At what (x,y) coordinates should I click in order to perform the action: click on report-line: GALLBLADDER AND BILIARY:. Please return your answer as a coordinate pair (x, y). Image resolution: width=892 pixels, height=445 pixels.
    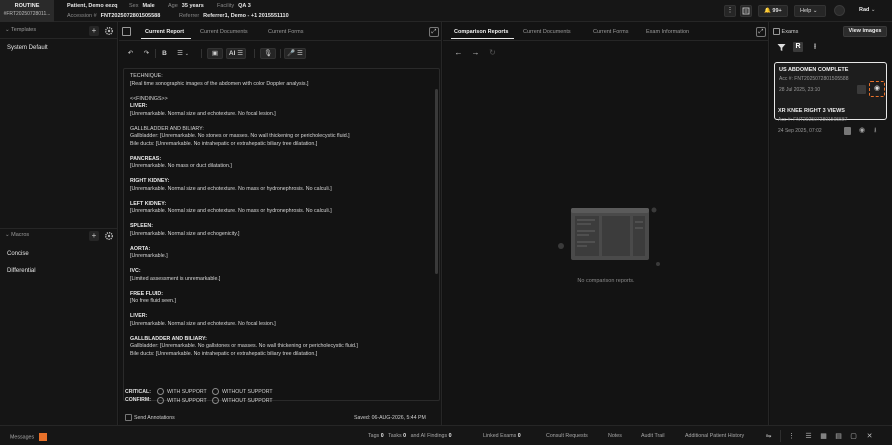
    Looking at the image, I should click on (168, 338).